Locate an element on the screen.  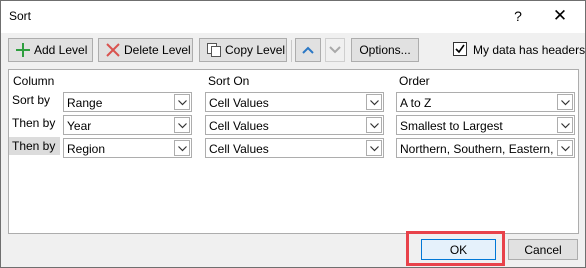
plus-icon is located at coordinates (23, 50).